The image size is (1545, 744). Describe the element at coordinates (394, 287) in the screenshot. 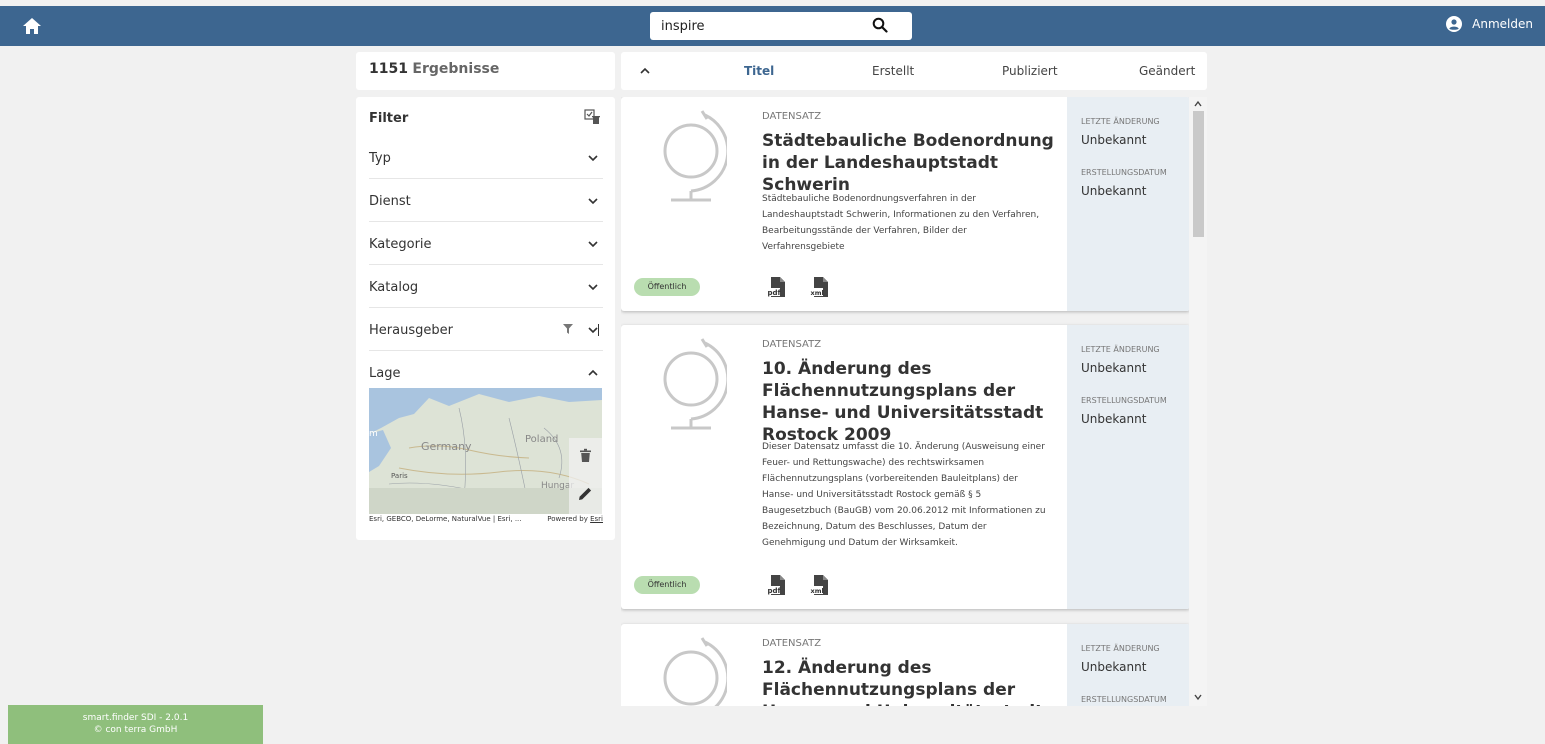

I see `filter-row-label: Katalog` at that location.